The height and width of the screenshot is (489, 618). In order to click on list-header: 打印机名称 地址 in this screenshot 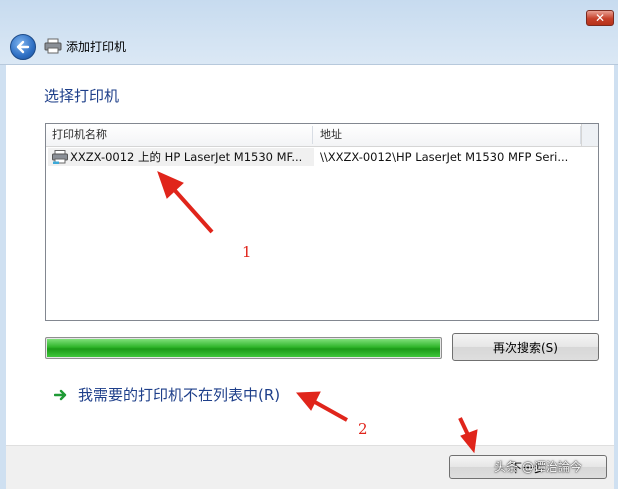, I will do `click(322, 135)`.